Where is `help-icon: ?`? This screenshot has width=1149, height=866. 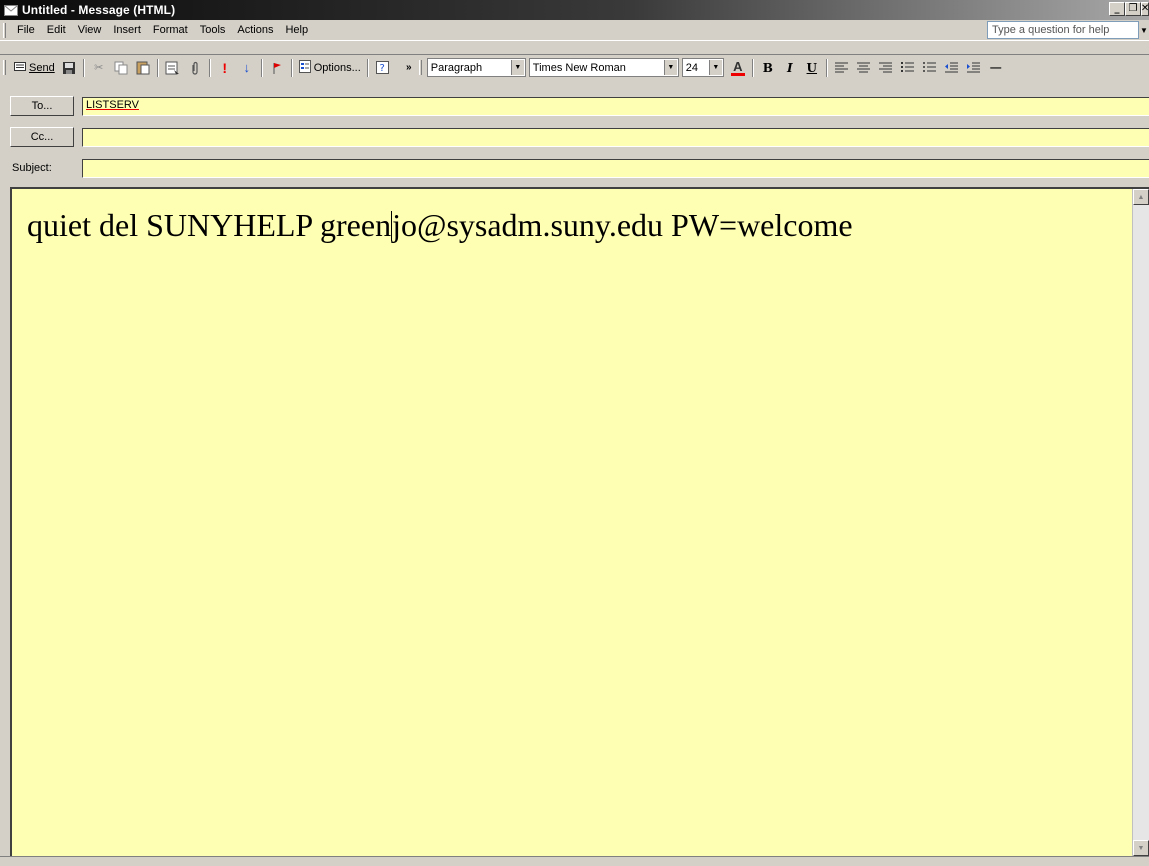
help-icon: ? is located at coordinates (383, 68).